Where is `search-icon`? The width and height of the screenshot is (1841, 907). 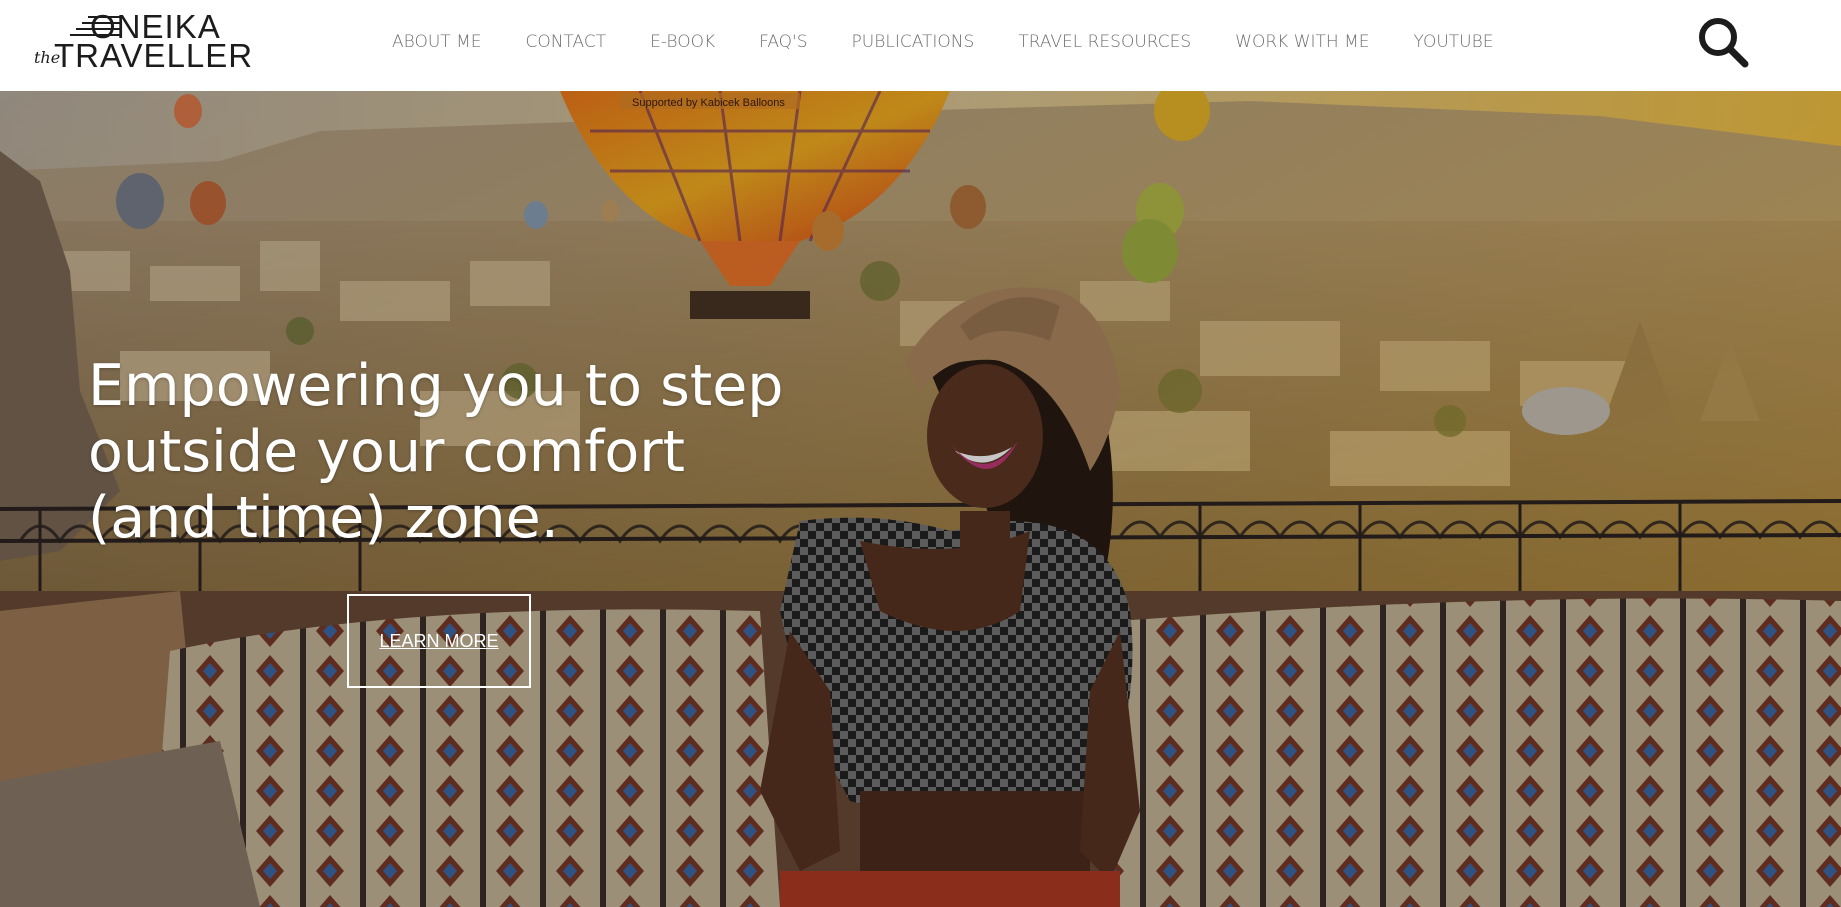
search-icon is located at coordinates (1724, 43).